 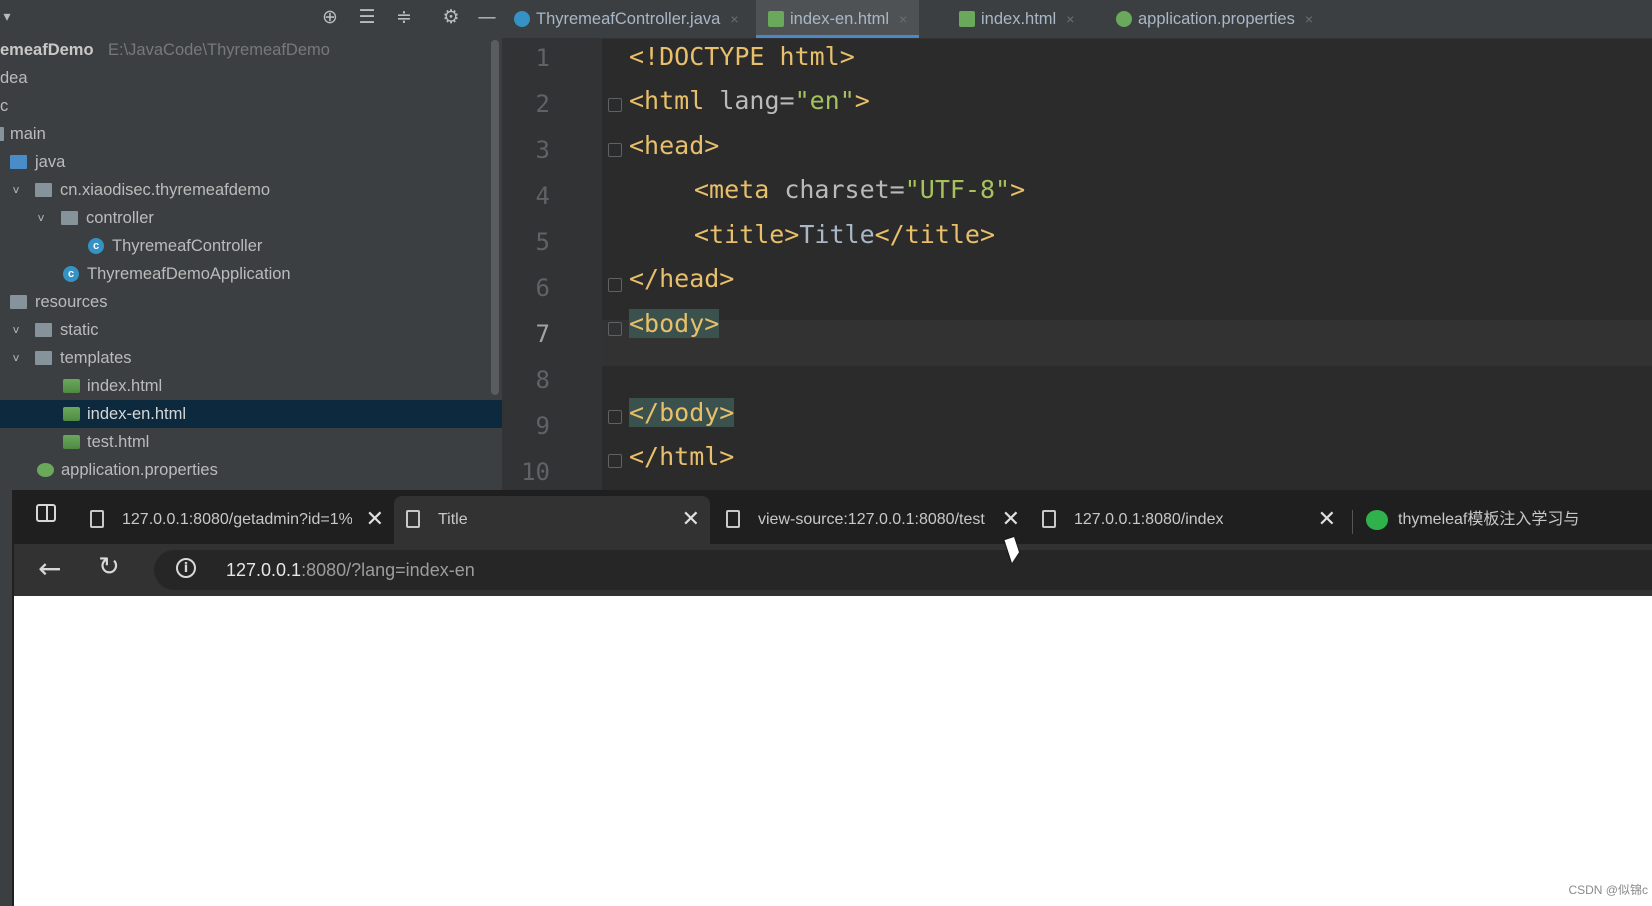 I want to click on tree-item: c ThyremeafController, so click(x=251, y=246).